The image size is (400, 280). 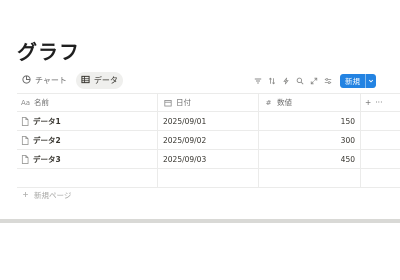 I want to click on table-row: データ3 2025/09/03 450, so click(x=208, y=159).